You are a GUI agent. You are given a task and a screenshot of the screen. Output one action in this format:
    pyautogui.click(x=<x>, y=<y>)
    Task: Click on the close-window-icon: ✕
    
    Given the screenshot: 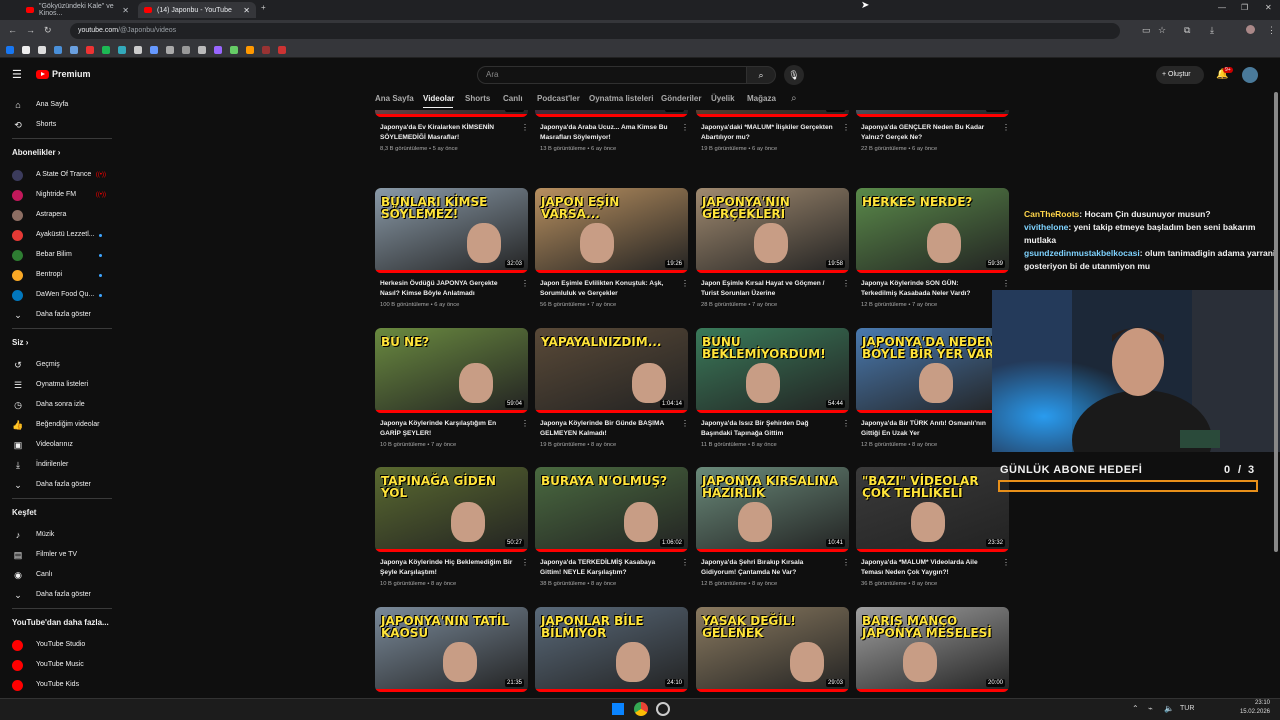 What is the action you would take?
    pyautogui.click(x=1268, y=7)
    